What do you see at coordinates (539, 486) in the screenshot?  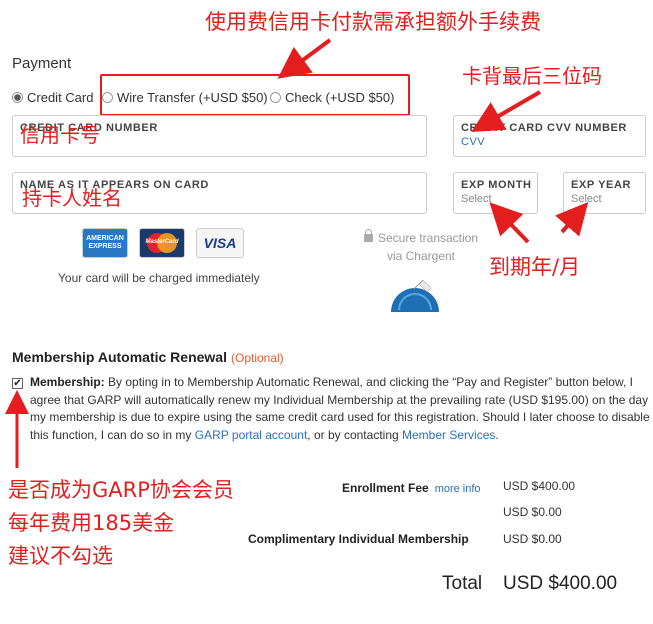 I see `enrollment-fee-value: USD $400.00` at bounding box center [539, 486].